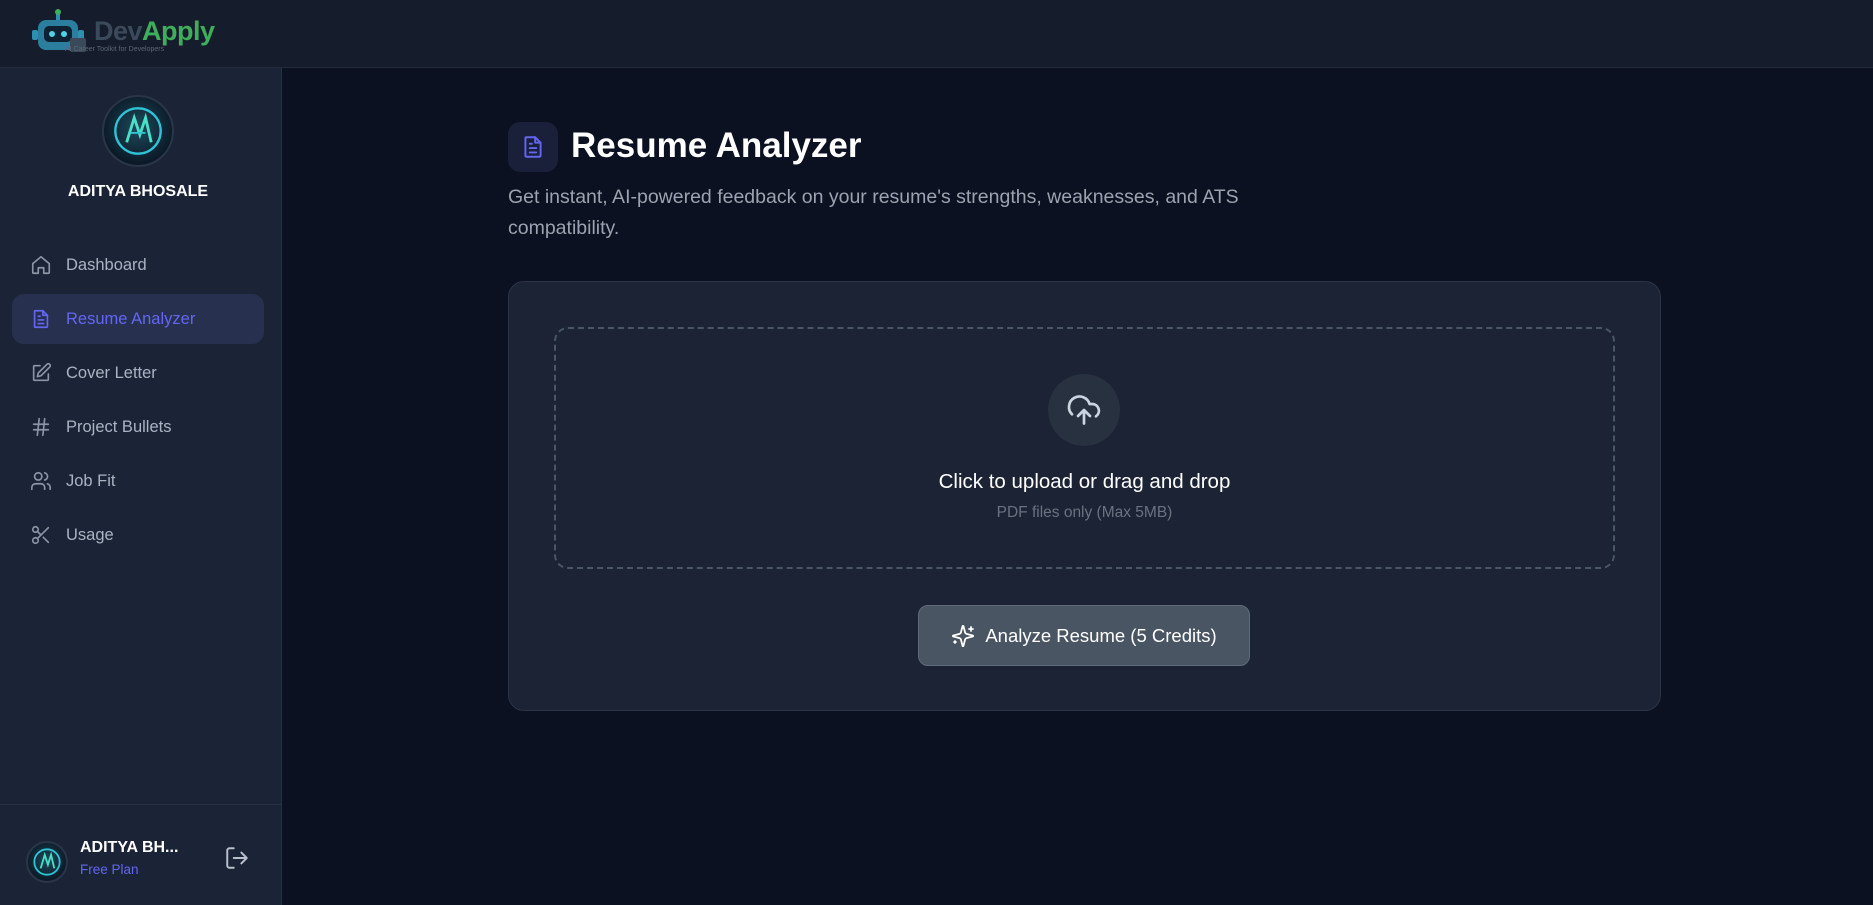 The image size is (1873, 905). I want to click on analyze-resume-button: Analyze Resume (5 Credits), so click(1084, 635).